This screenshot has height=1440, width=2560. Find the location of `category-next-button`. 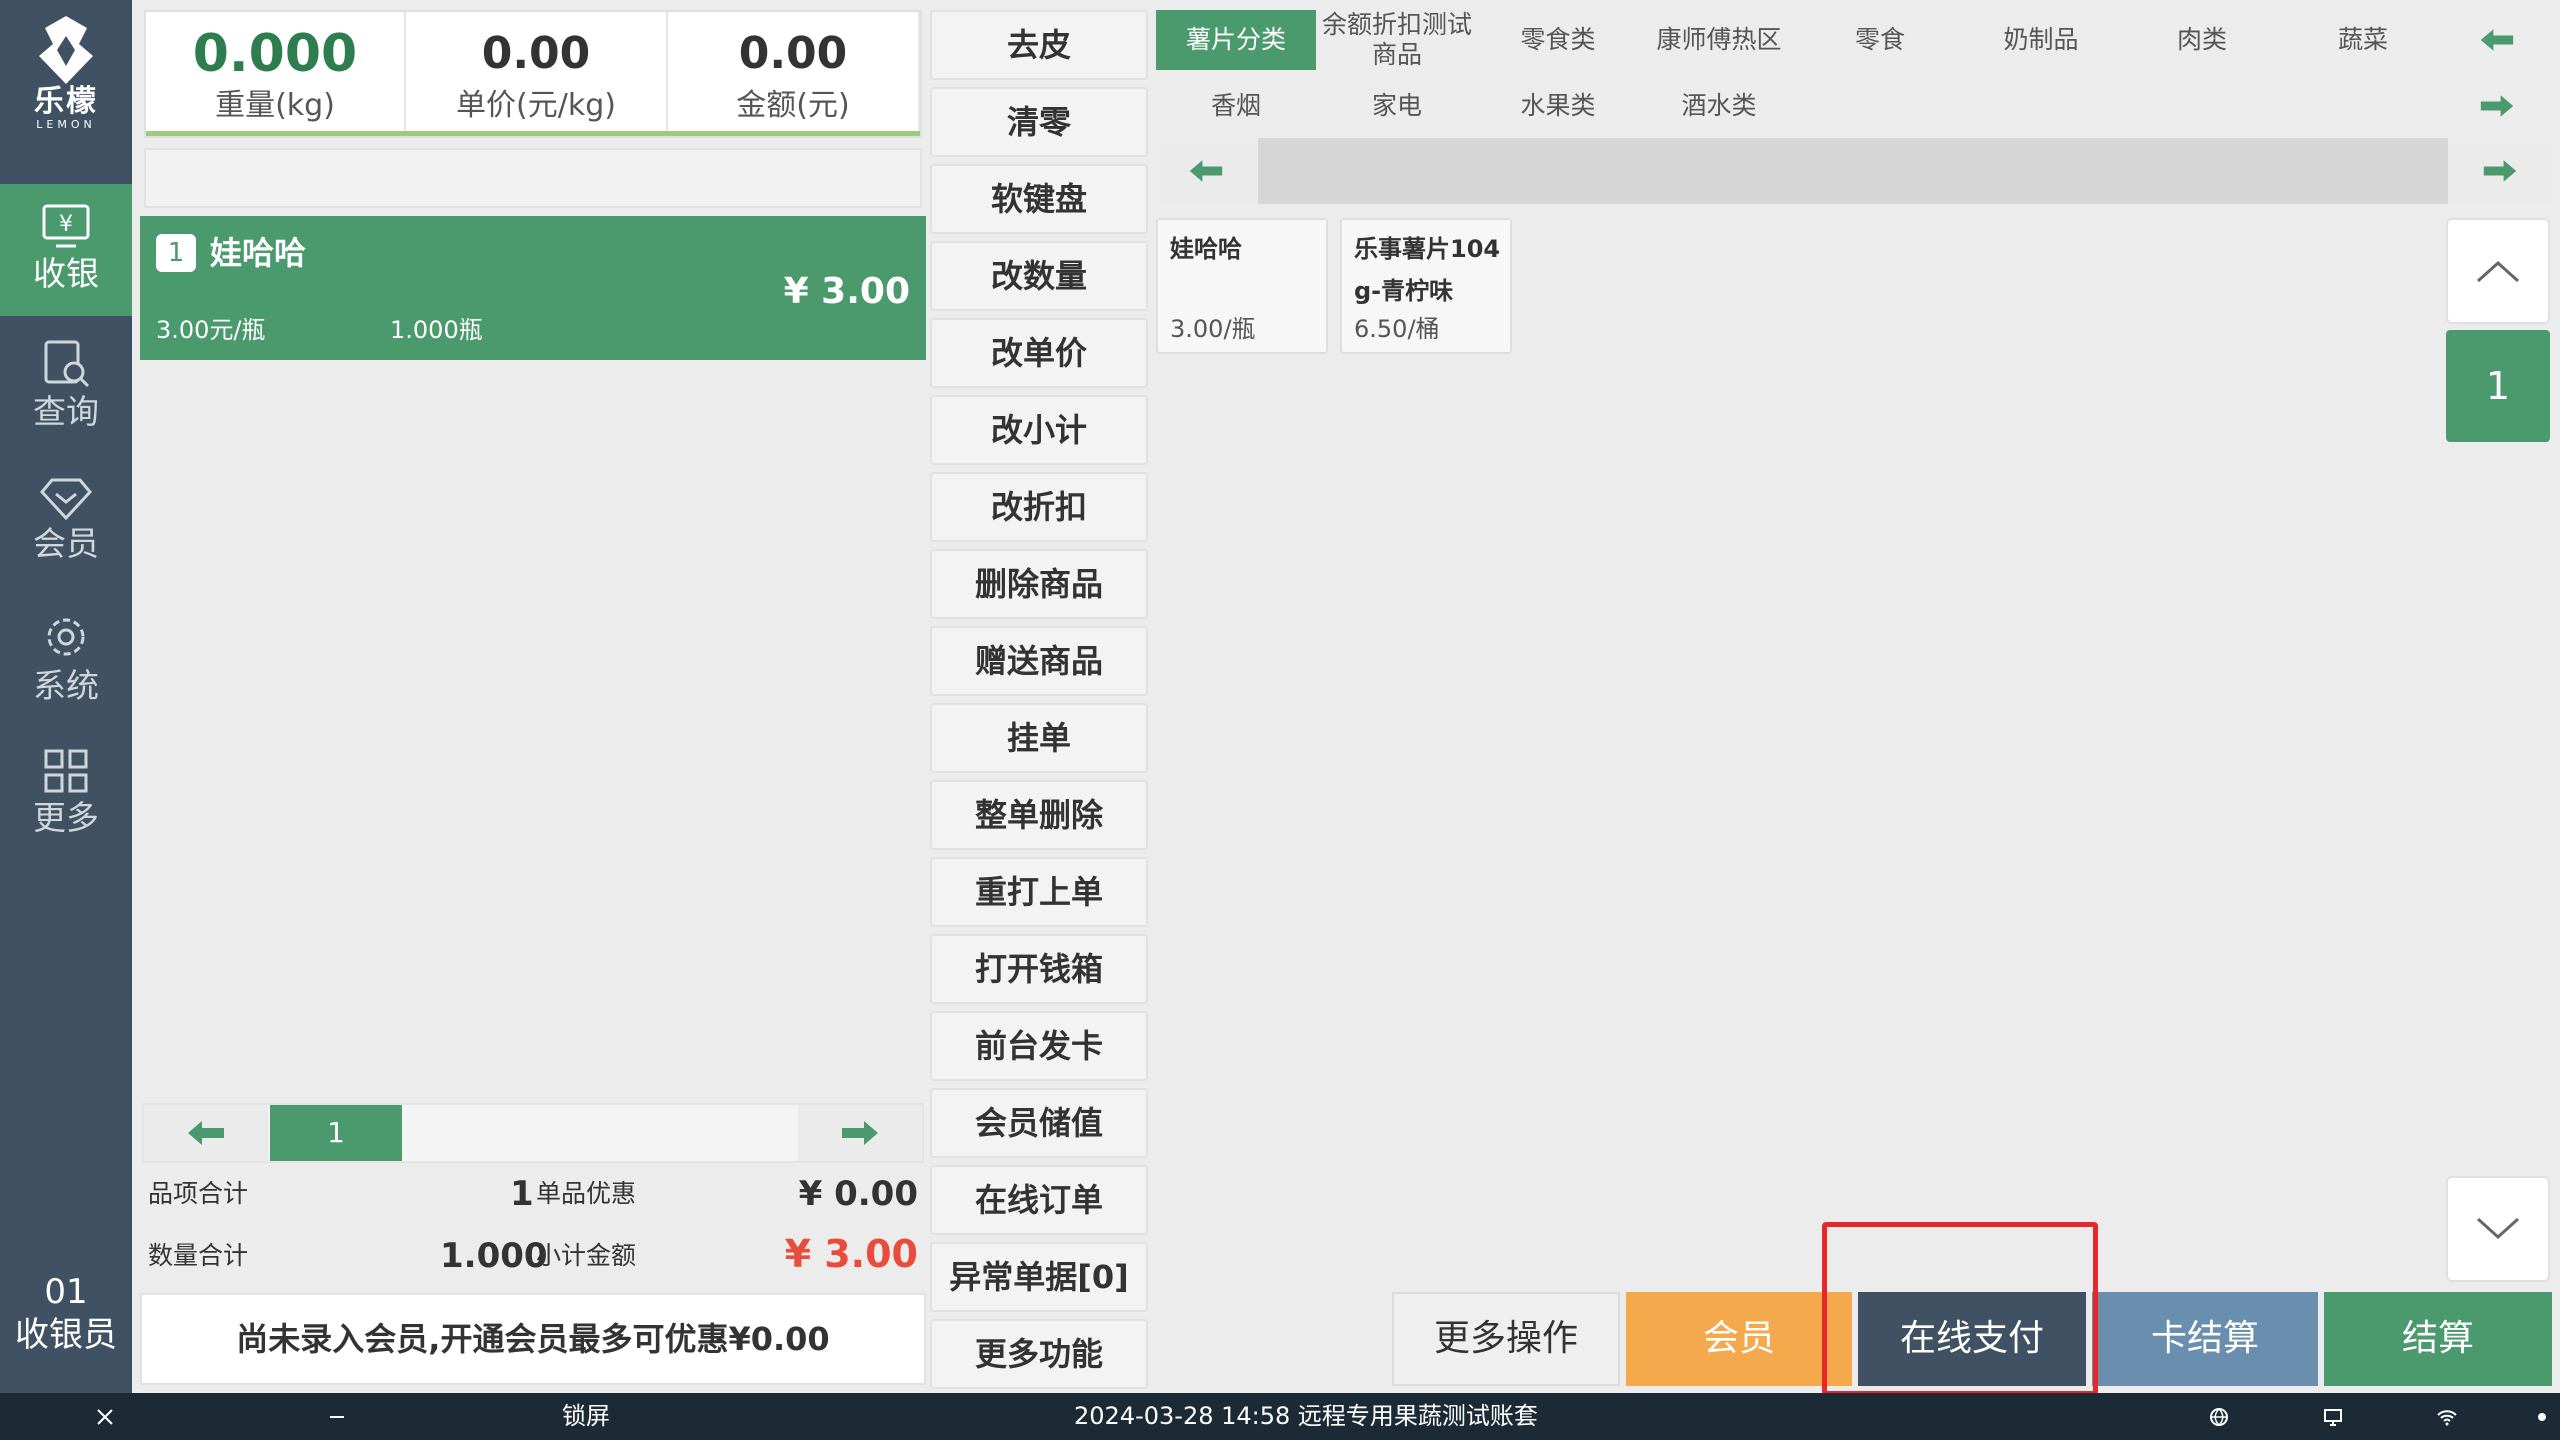

category-next-button is located at coordinates (2497, 106).